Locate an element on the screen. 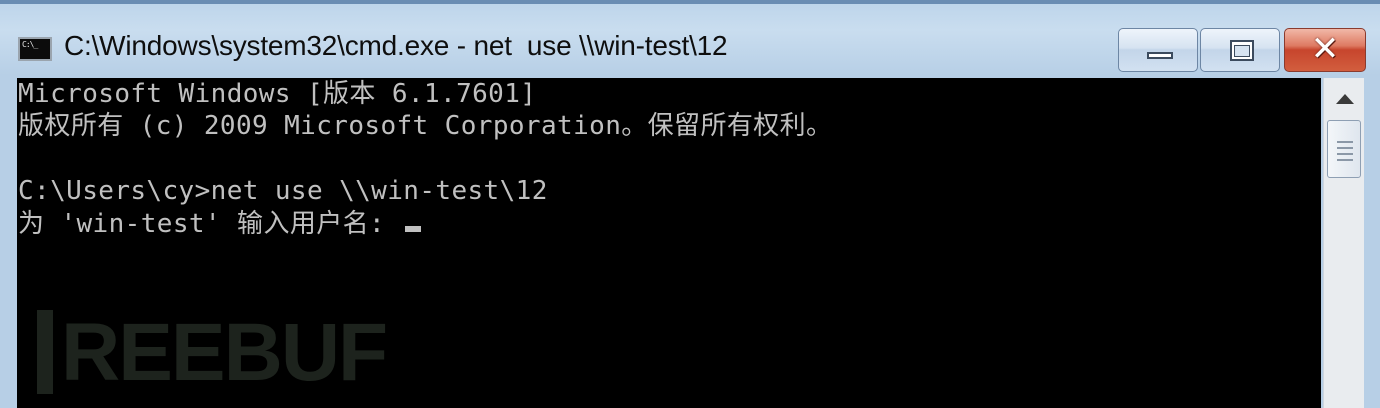  close-button: ✕ is located at coordinates (1325, 50).